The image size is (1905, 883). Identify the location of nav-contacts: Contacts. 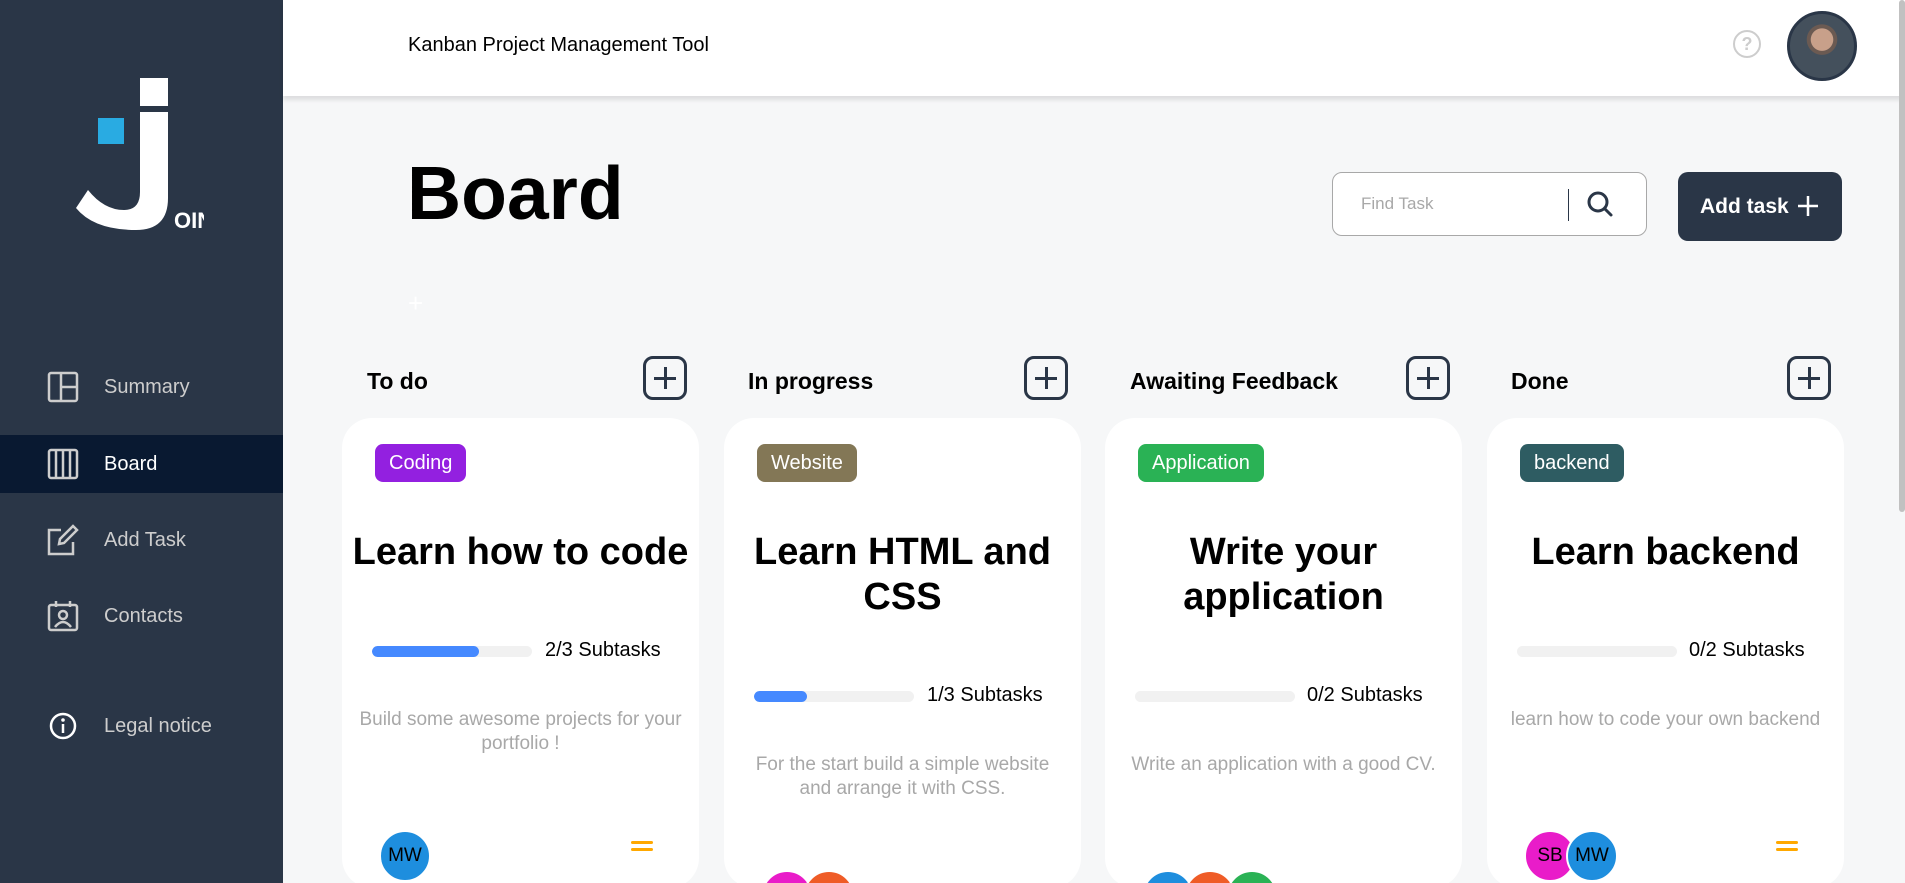
(141, 616).